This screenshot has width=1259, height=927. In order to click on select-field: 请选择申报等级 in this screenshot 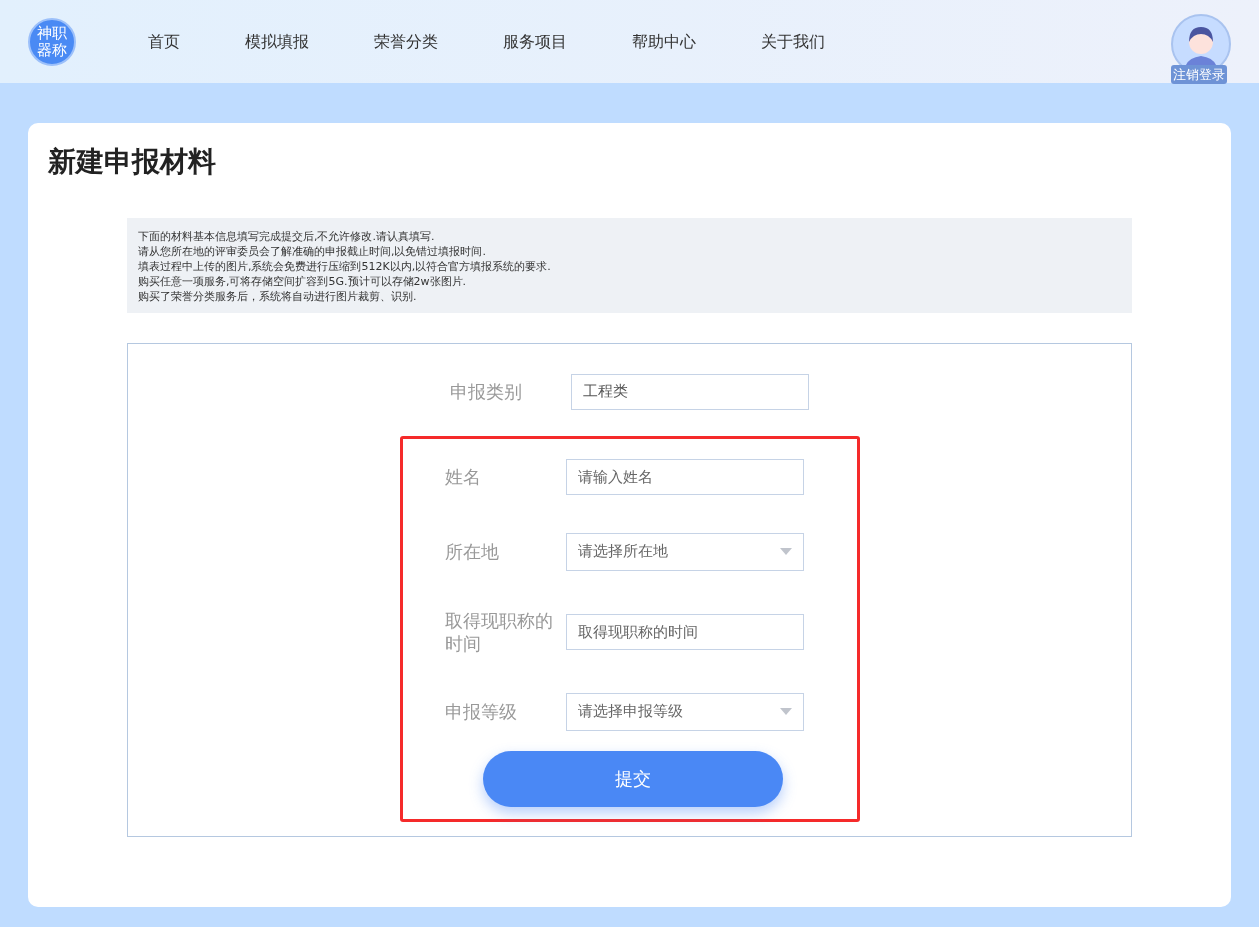, I will do `click(684, 711)`.